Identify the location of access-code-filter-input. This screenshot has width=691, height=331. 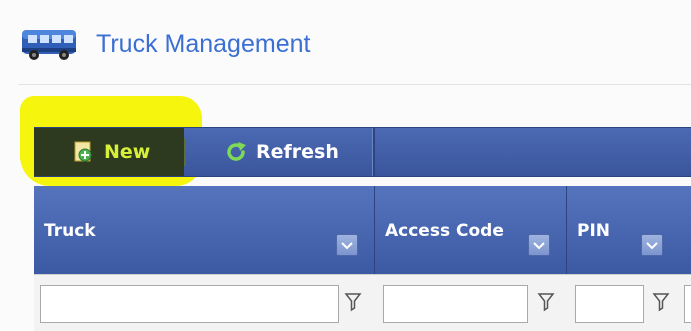
(455, 304).